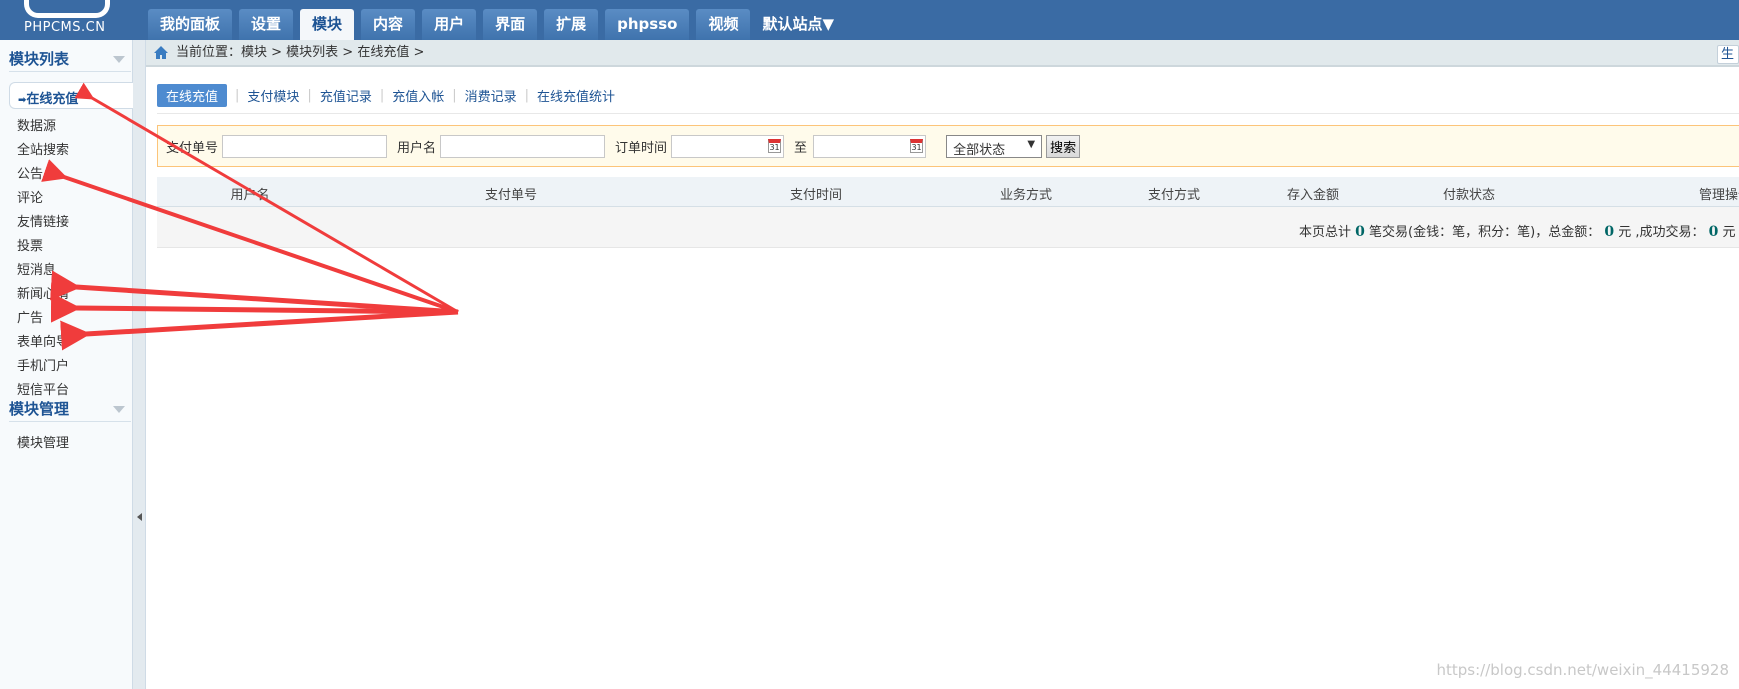 The image size is (1739, 689). I want to click on nav-tab-settings: 设置, so click(266, 24).